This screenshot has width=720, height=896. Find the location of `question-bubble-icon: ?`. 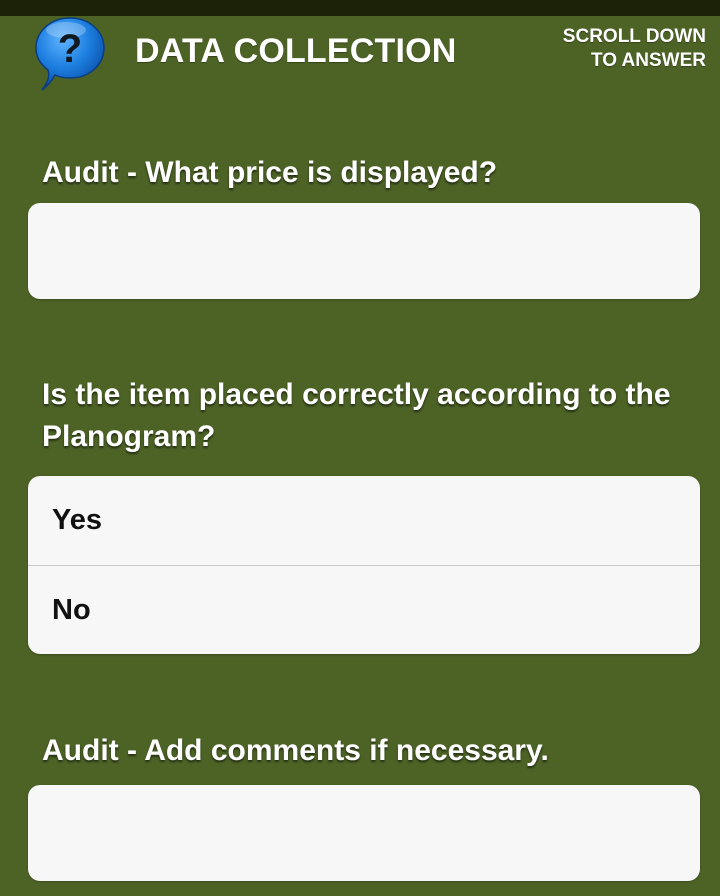

question-bubble-icon: ? is located at coordinates (70, 54).